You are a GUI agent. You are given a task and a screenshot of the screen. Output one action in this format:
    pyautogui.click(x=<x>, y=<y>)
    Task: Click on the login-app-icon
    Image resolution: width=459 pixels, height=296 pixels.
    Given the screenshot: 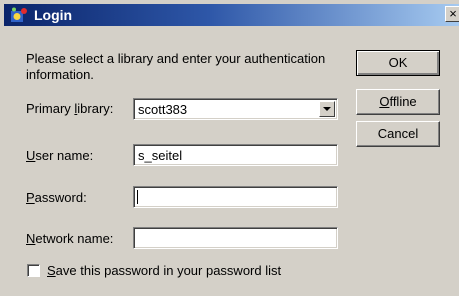 What is the action you would take?
    pyautogui.click(x=19, y=14)
    